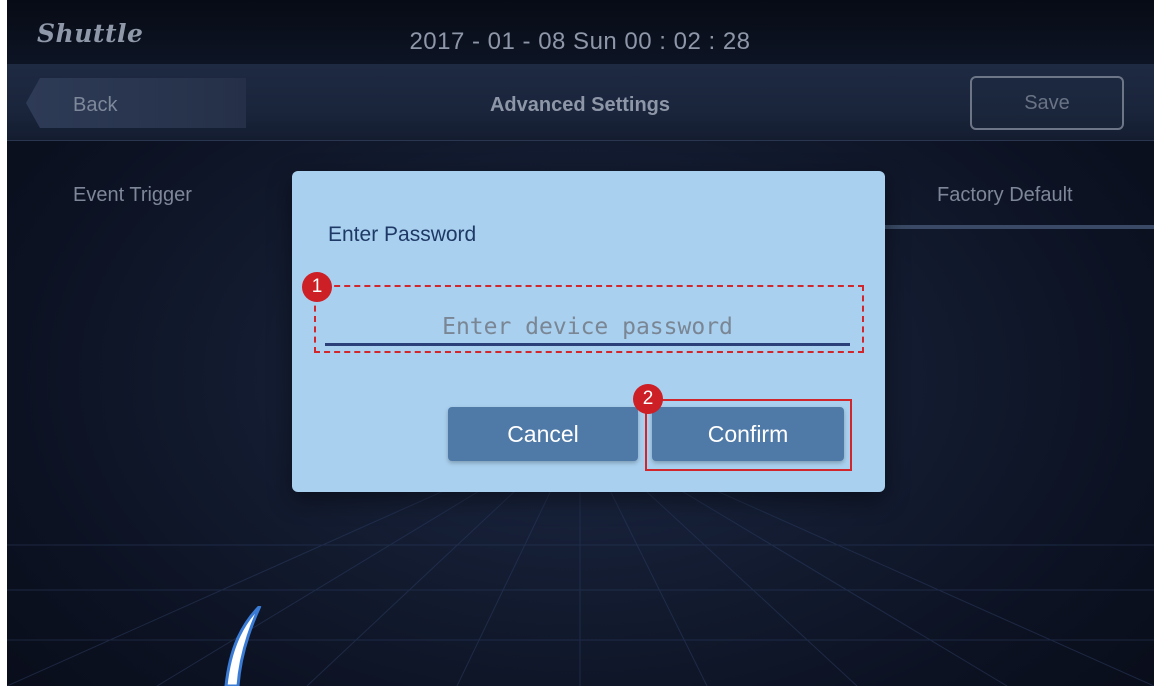 The image size is (1160, 686). What do you see at coordinates (243, 646) in the screenshot?
I see `pointer-hand-icon` at bounding box center [243, 646].